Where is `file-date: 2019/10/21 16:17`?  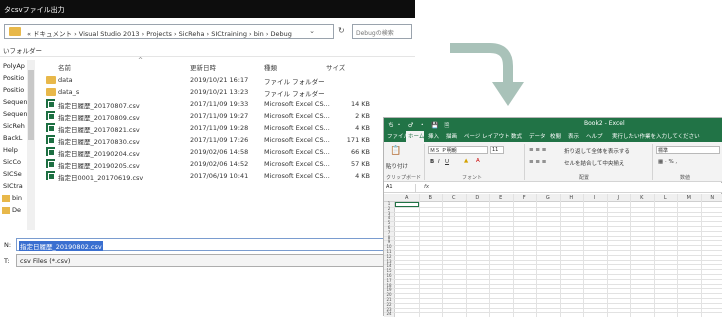
file-date: 2019/10/21 16:17 is located at coordinates (219, 80).